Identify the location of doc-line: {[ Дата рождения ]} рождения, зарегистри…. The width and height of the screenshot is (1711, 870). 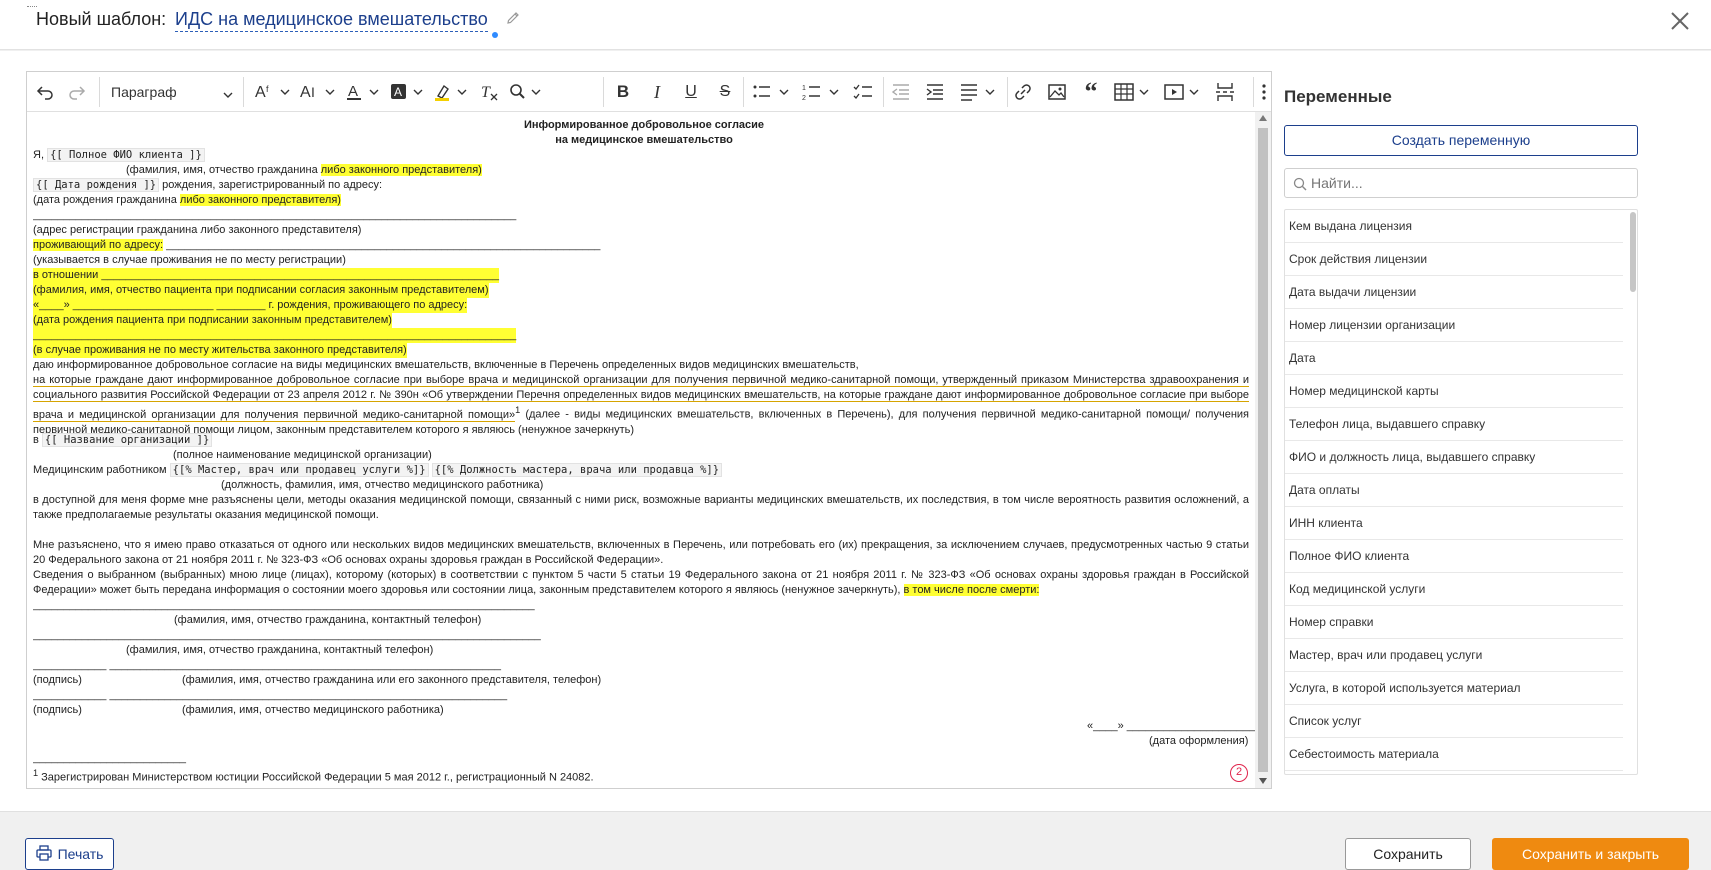
(207, 185).